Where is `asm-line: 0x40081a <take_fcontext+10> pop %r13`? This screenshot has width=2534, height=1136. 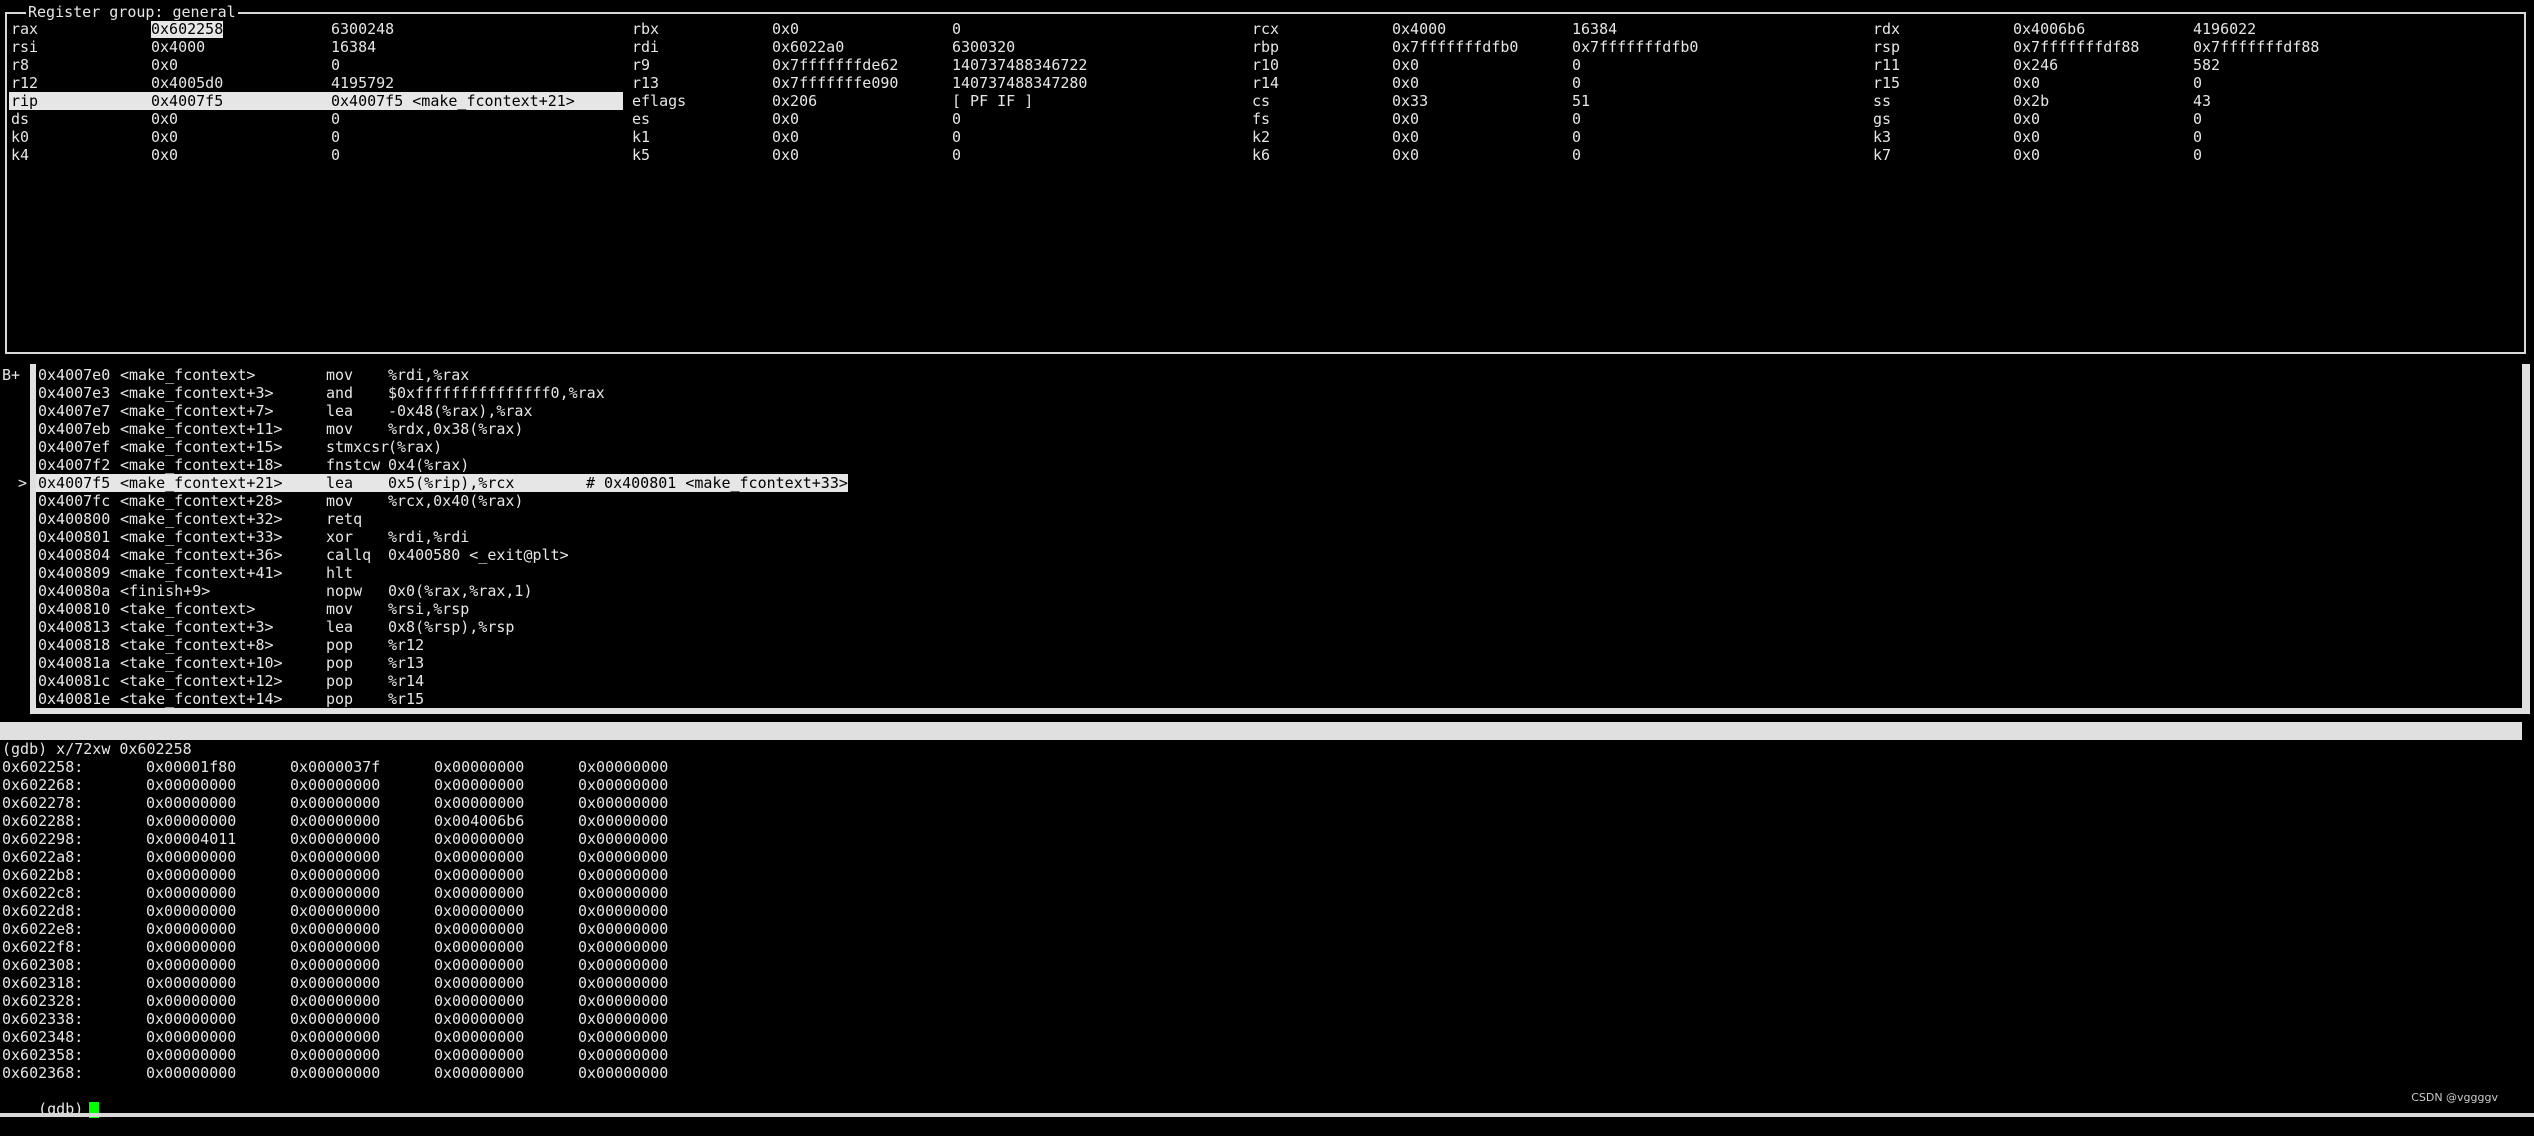
asm-line: 0x40081a <take_fcontext+10> pop %r13 is located at coordinates (1279, 663).